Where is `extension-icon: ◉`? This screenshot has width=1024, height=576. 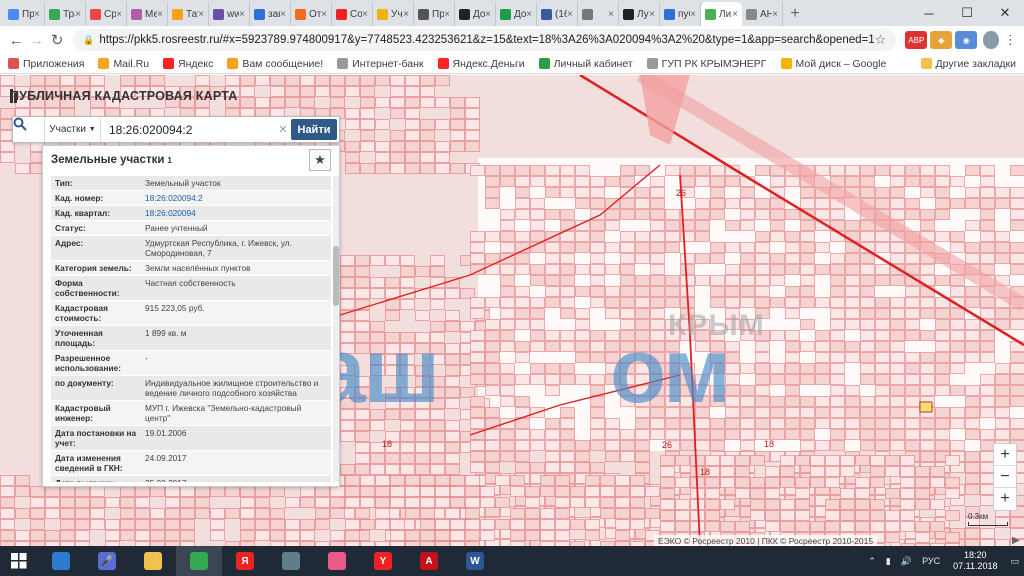 extension-icon: ◉ is located at coordinates (966, 40).